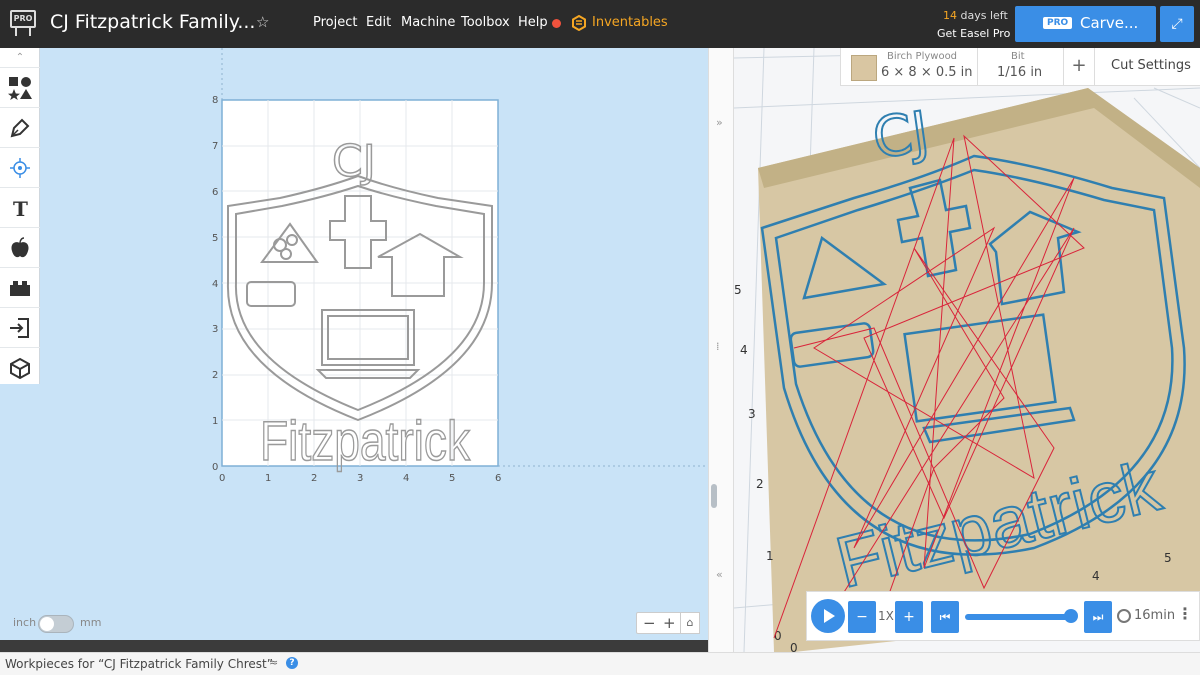 The width and height of the screenshot is (1200, 675). What do you see at coordinates (1177, 24) in the screenshot?
I see `expand-icon: ⤢` at bounding box center [1177, 24].